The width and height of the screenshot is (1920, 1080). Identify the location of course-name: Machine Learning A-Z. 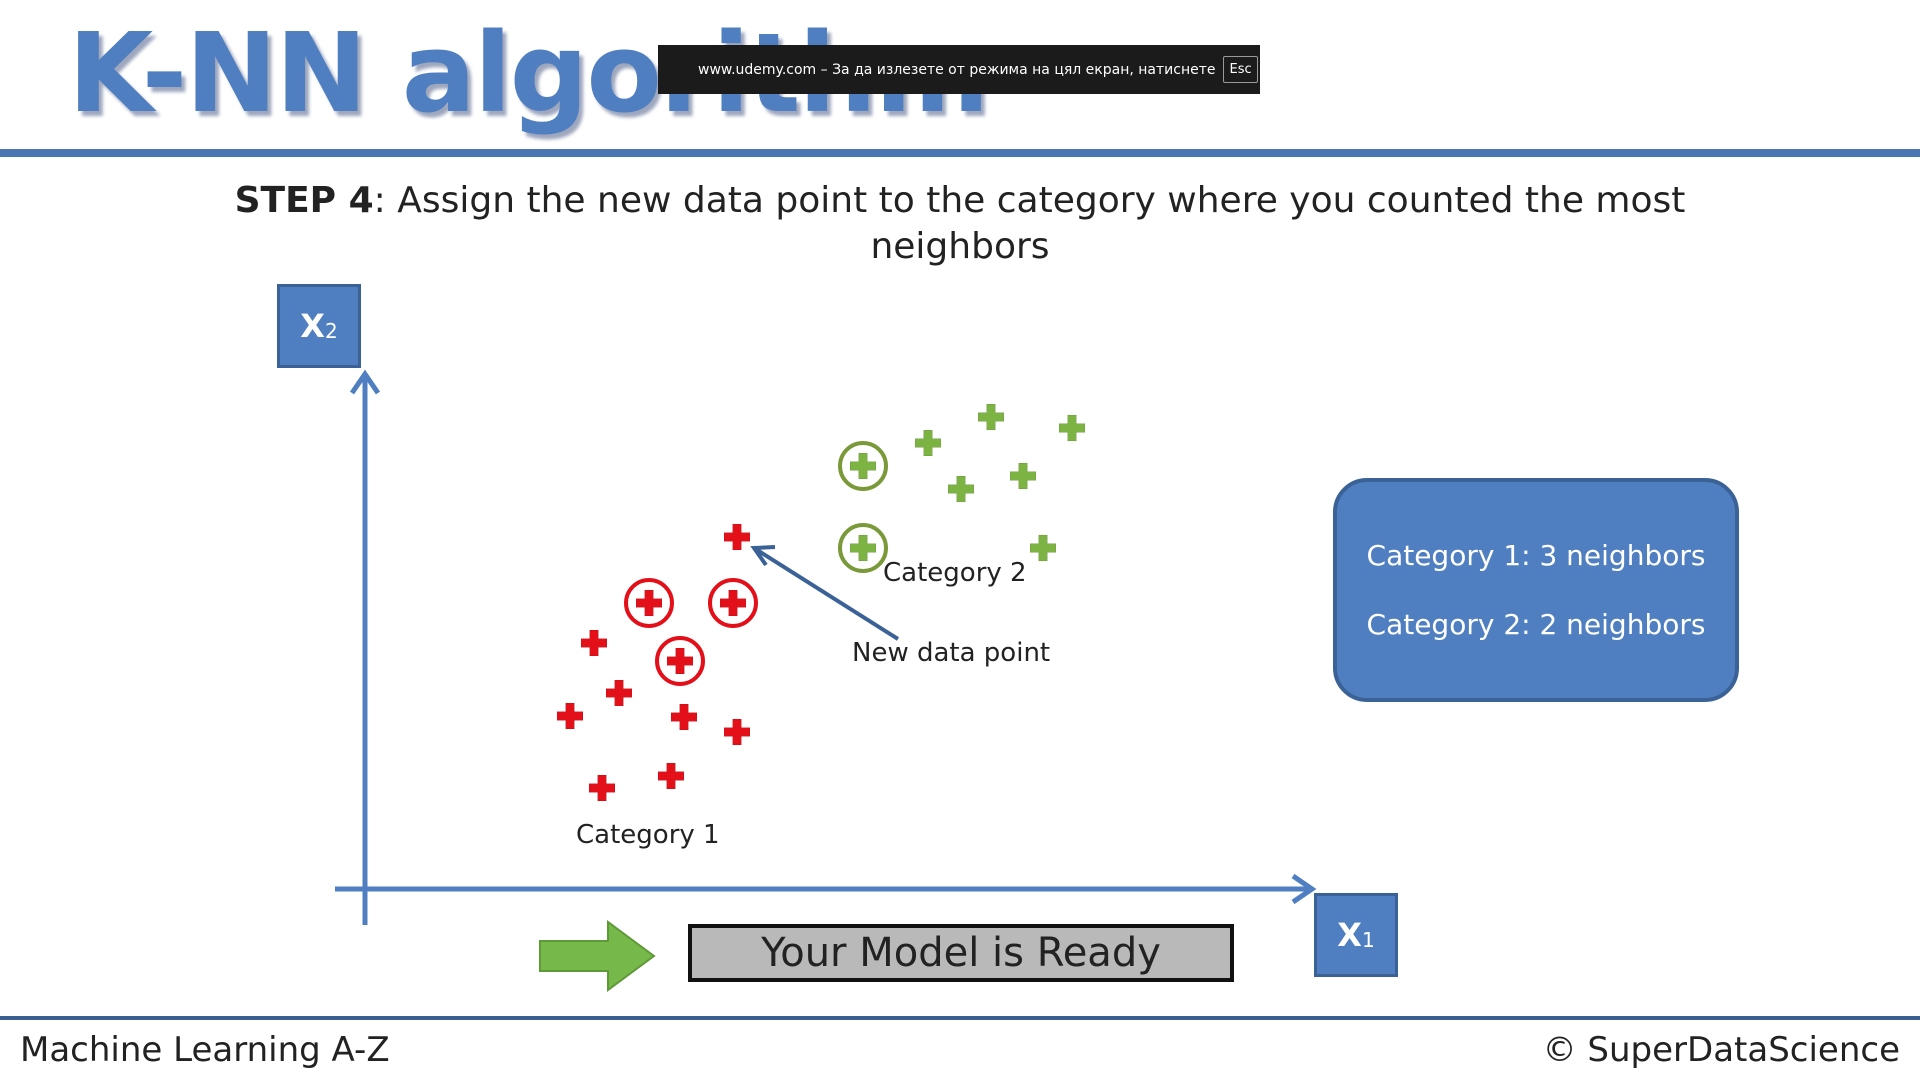
(205, 1050).